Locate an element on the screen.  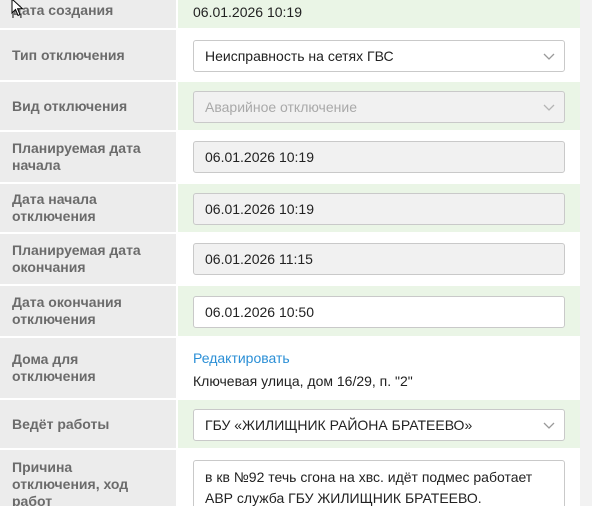
value-cell-contractor: ГБУ «ЖИЛИЩНИК РАЙОНА БРАТЕЕВО» is located at coordinates (379, 424).